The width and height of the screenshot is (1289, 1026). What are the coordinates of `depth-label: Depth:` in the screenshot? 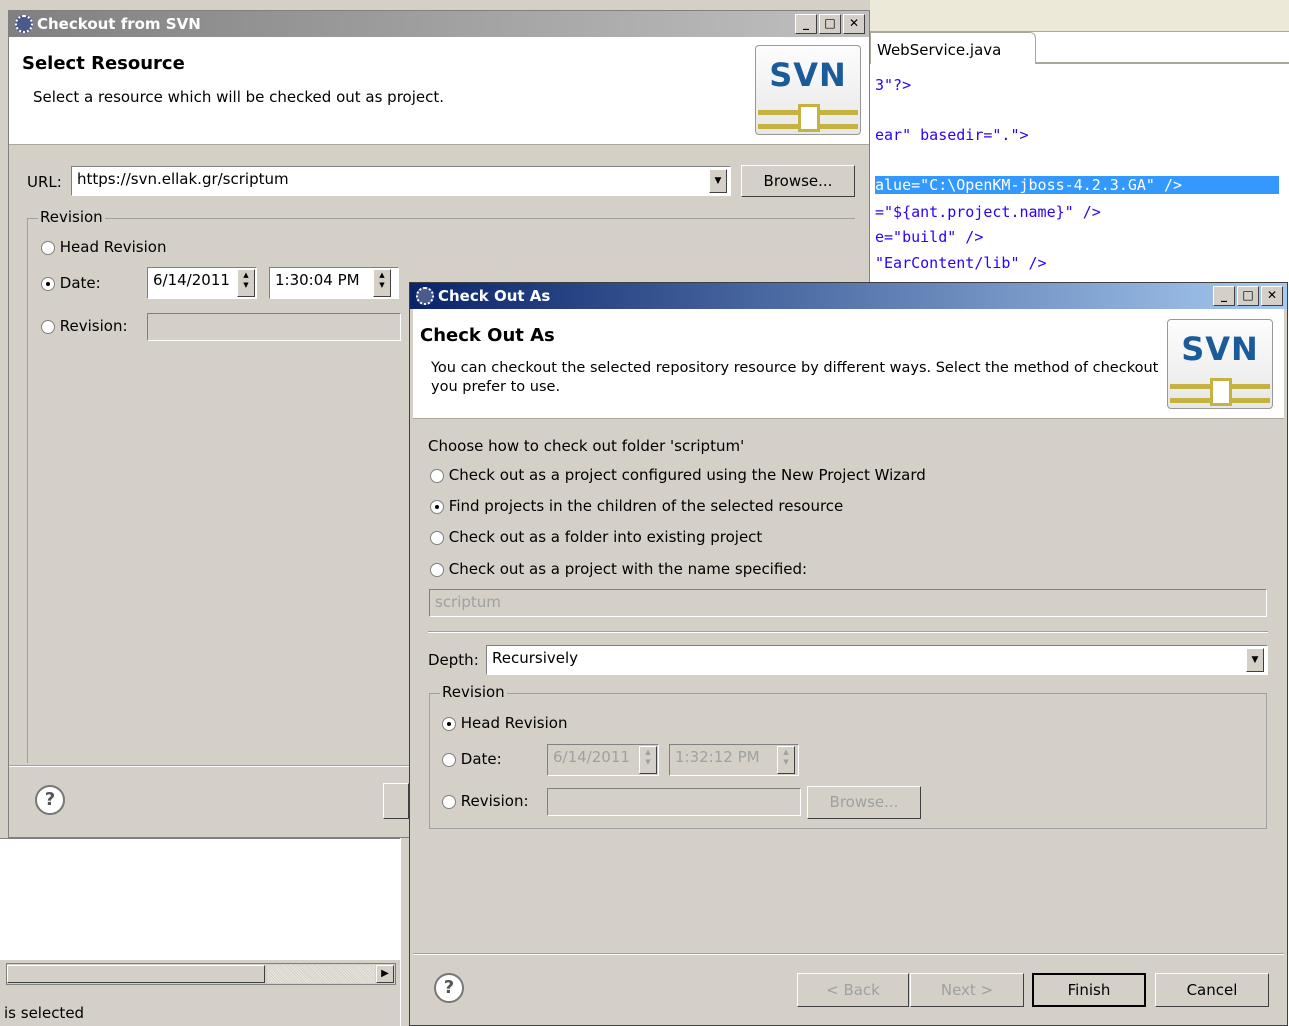 It's located at (453, 660).